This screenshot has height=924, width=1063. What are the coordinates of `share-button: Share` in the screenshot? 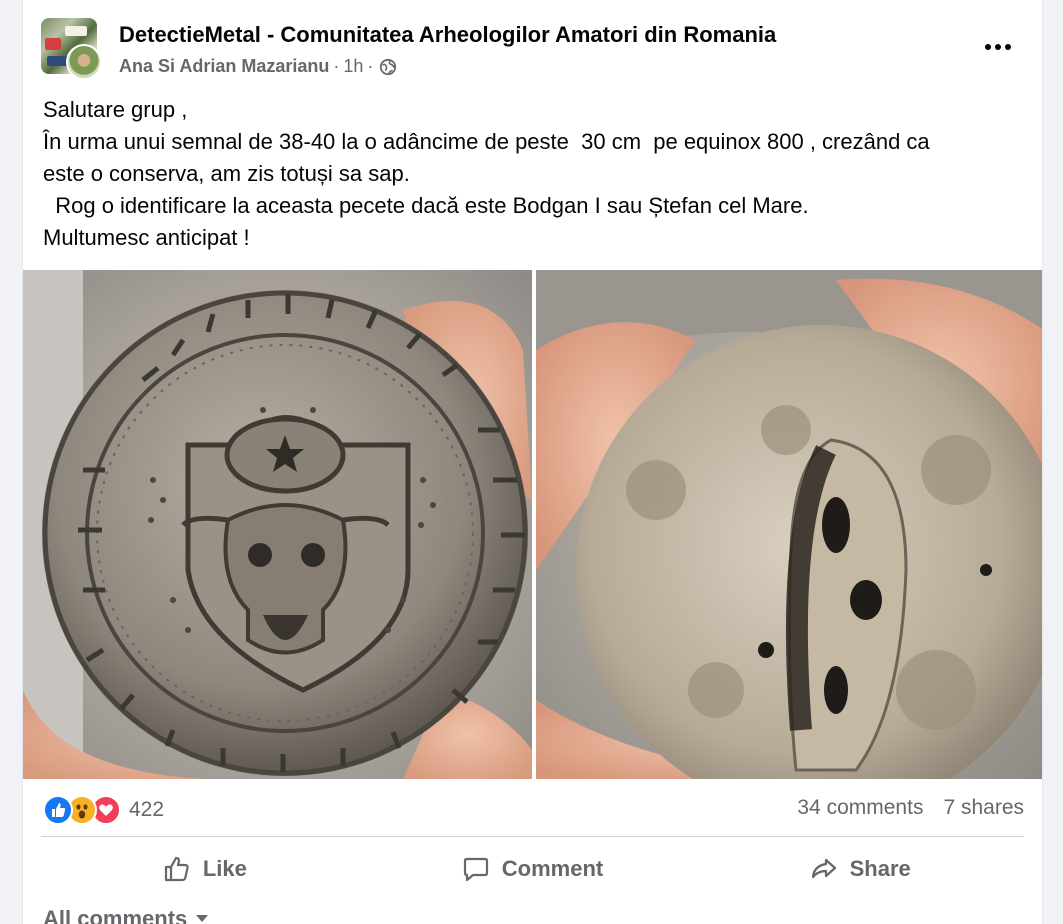 It's located at (860, 869).